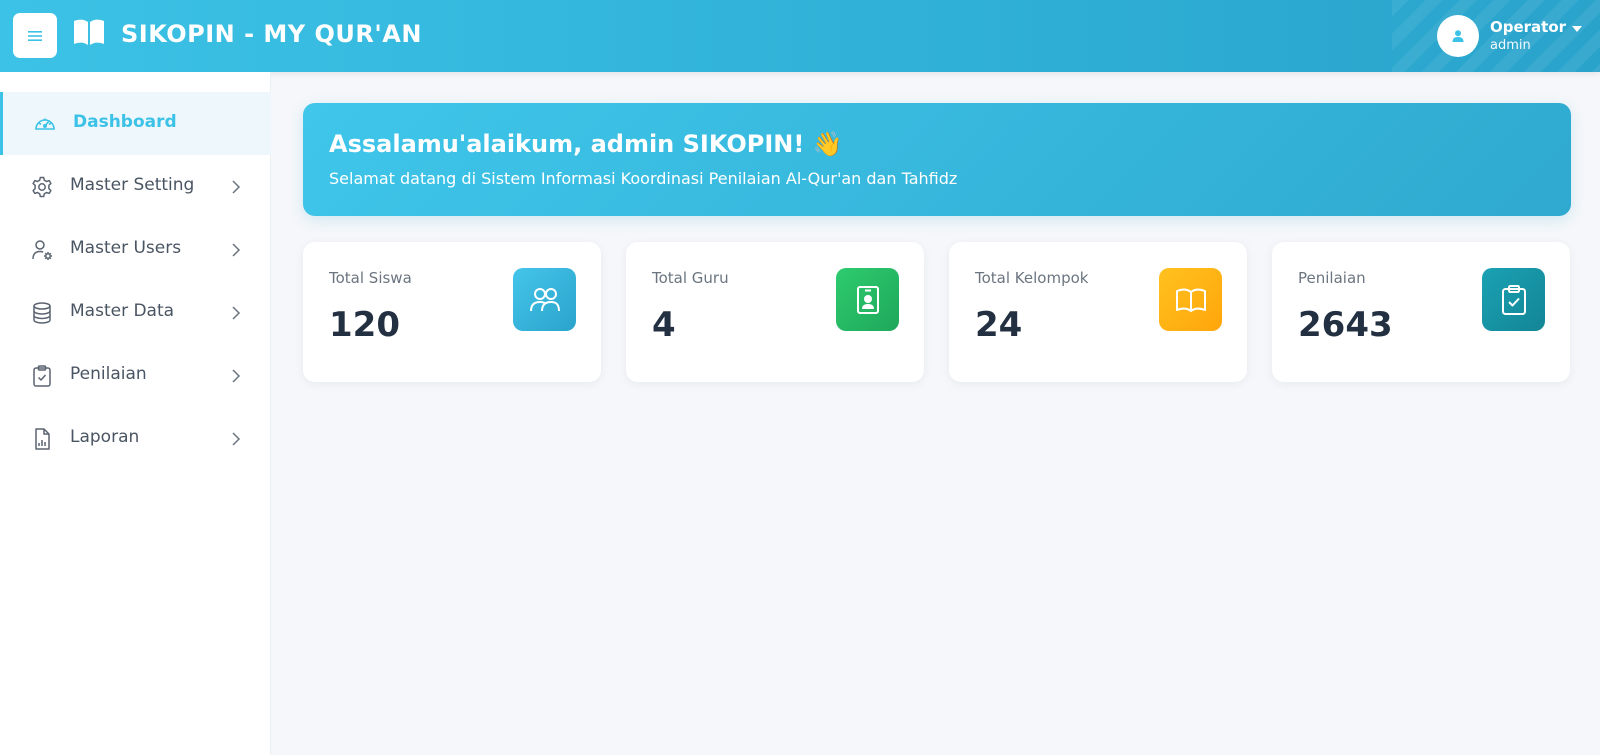 This screenshot has width=1600, height=755. I want to click on user-menu: Operator admin, so click(1510, 36).